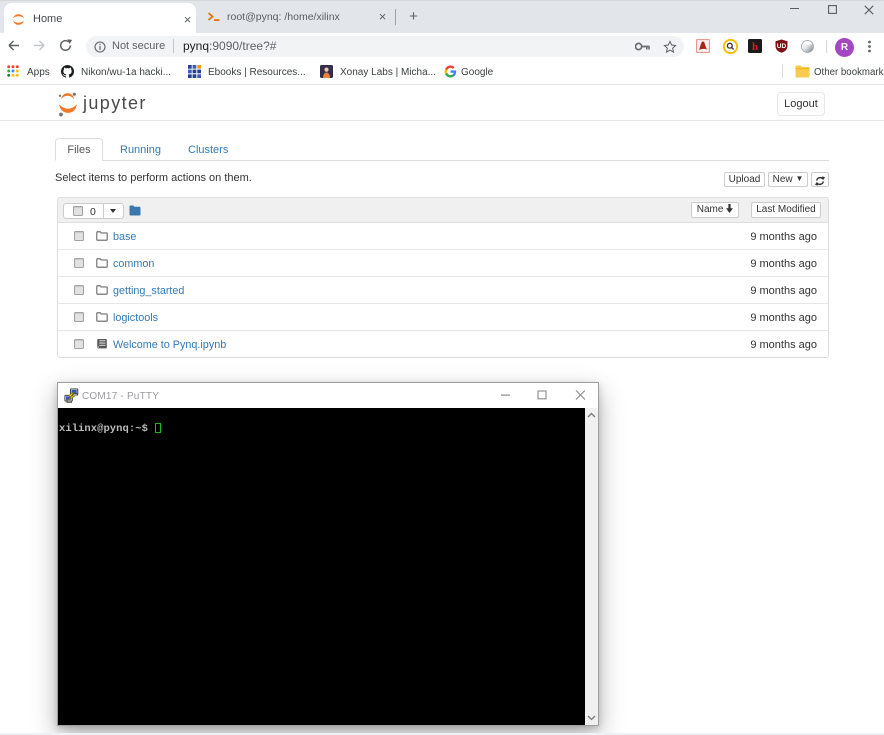  Describe the element at coordinates (782, 46) in the screenshot. I see `svg-text: UD` at that location.